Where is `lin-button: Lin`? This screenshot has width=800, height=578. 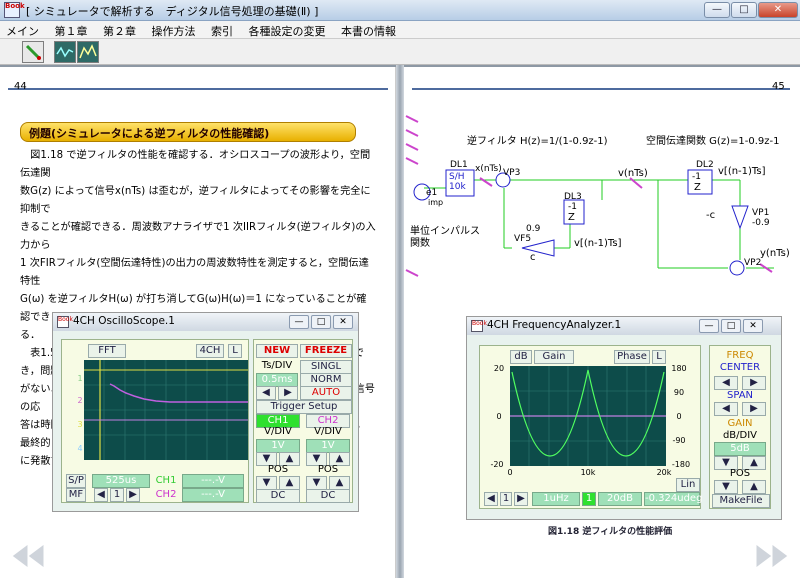 lin-button: Lin is located at coordinates (688, 485).